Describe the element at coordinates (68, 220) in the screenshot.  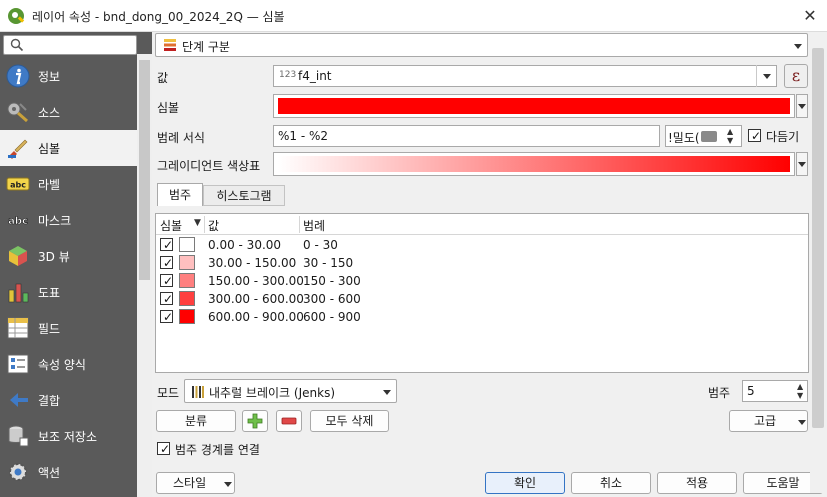
I see `sidebar-item-masks: abc 마스크` at that location.